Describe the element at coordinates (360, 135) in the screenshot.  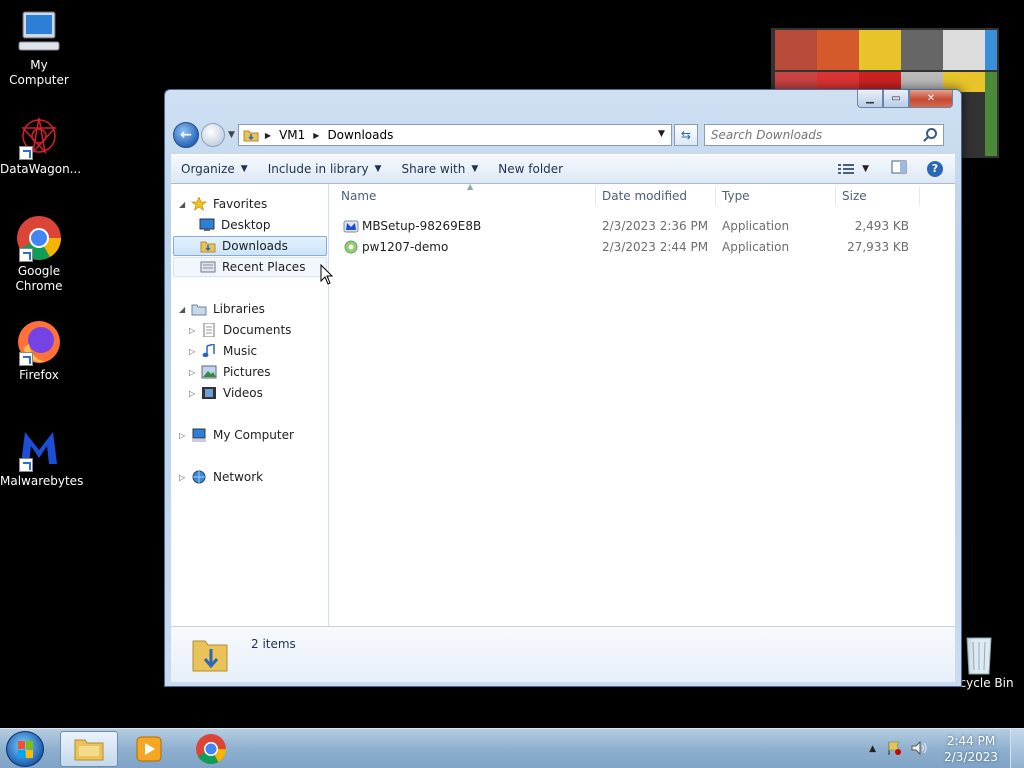
I see `breadcrumb-item: Downloads` at that location.